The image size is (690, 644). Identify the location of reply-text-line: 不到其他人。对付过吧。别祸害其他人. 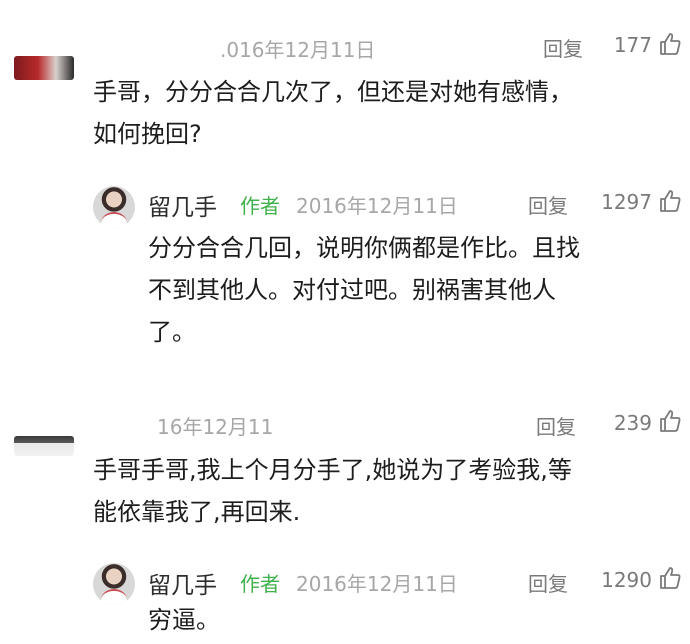
(352, 290).